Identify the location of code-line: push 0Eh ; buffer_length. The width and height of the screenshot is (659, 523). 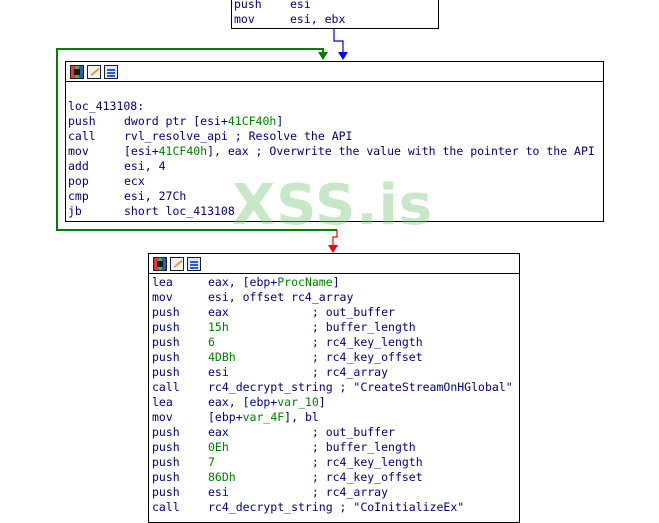
(335, 447).